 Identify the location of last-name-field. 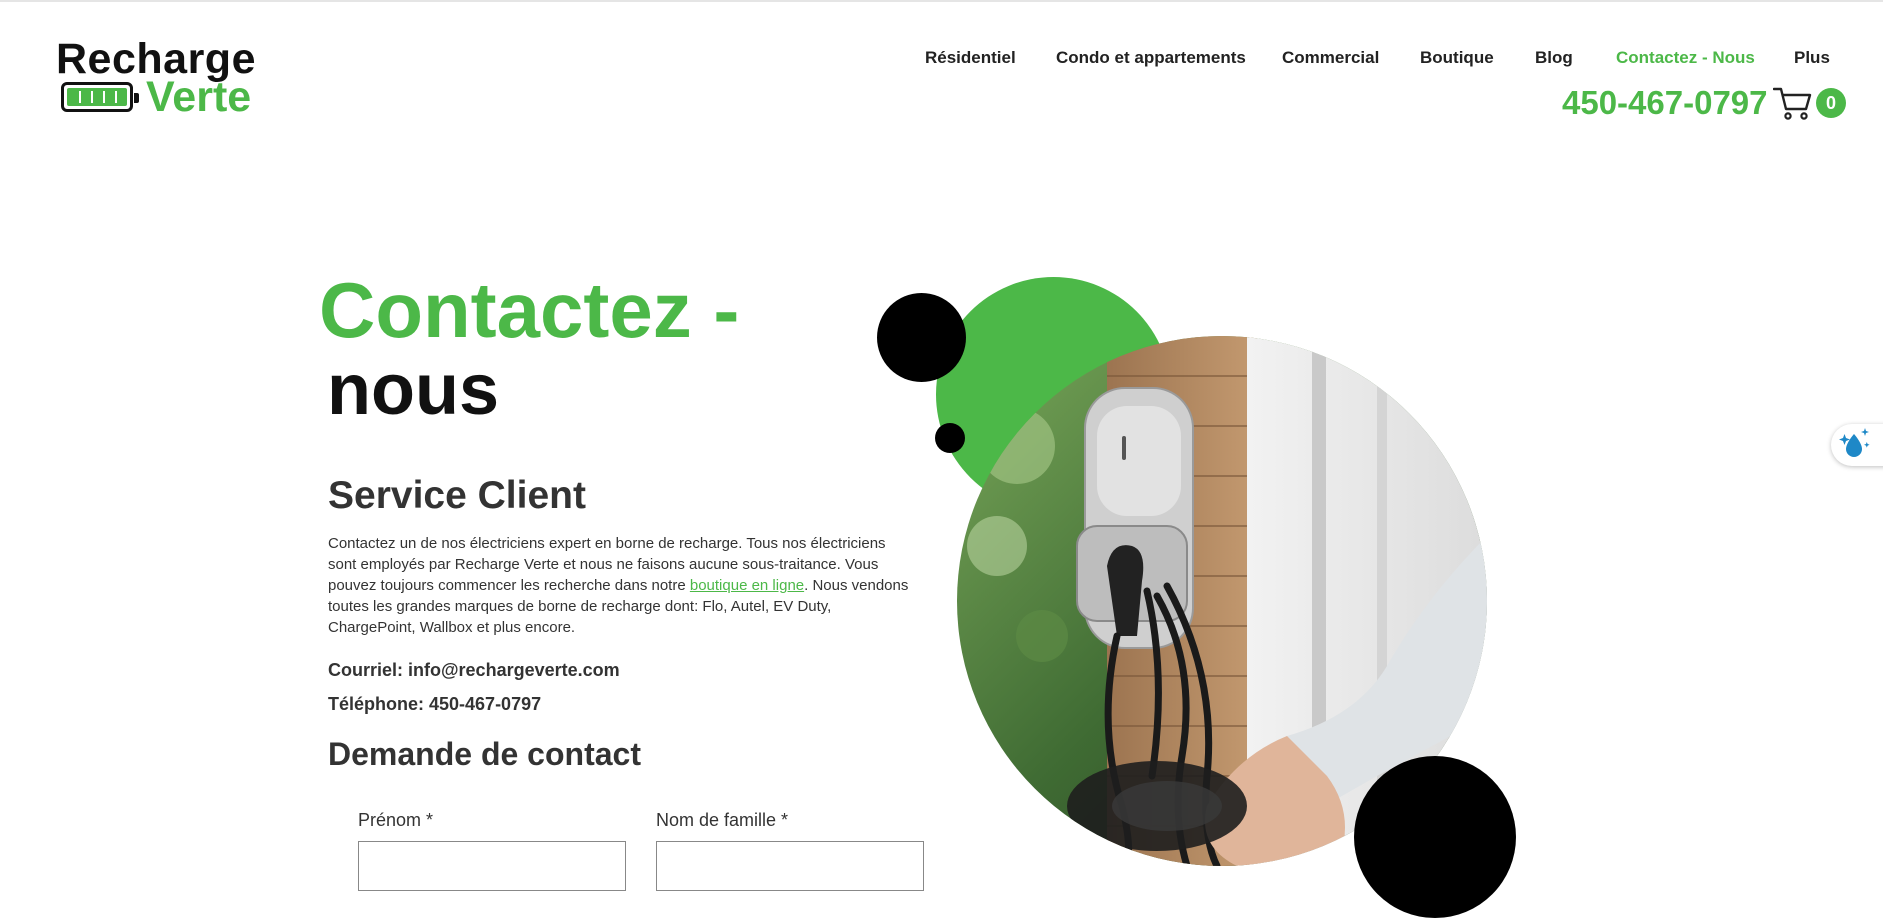
(790, 866).